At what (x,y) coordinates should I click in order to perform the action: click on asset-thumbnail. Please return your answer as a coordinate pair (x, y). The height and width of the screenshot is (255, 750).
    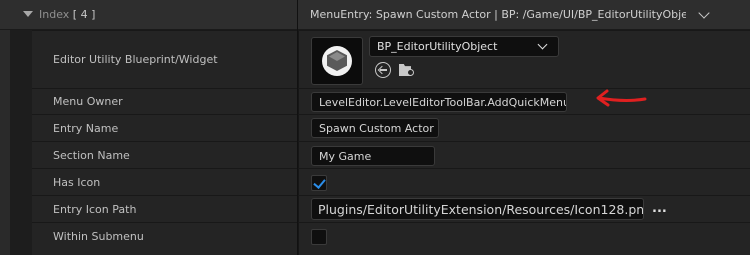
    Looking at the image, I should click on (337, 61).